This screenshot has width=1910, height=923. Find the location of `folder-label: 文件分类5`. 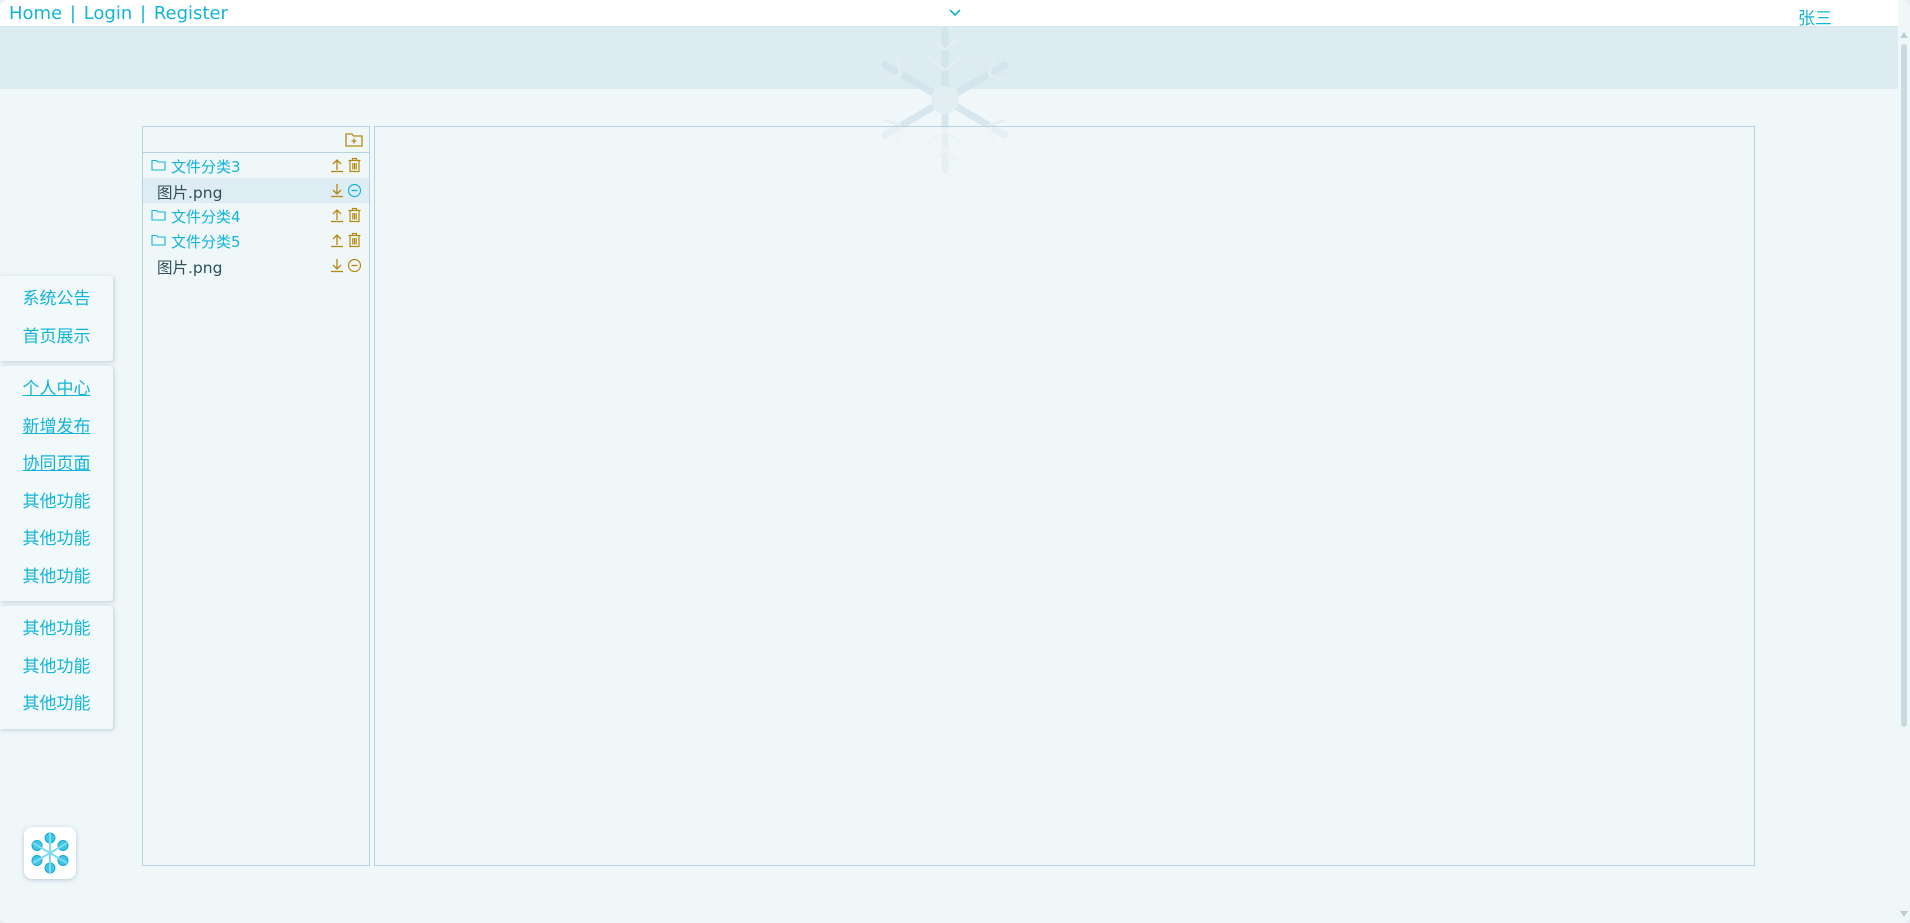

folder-label: 文件分类5 is located at coordinates (206, 241).